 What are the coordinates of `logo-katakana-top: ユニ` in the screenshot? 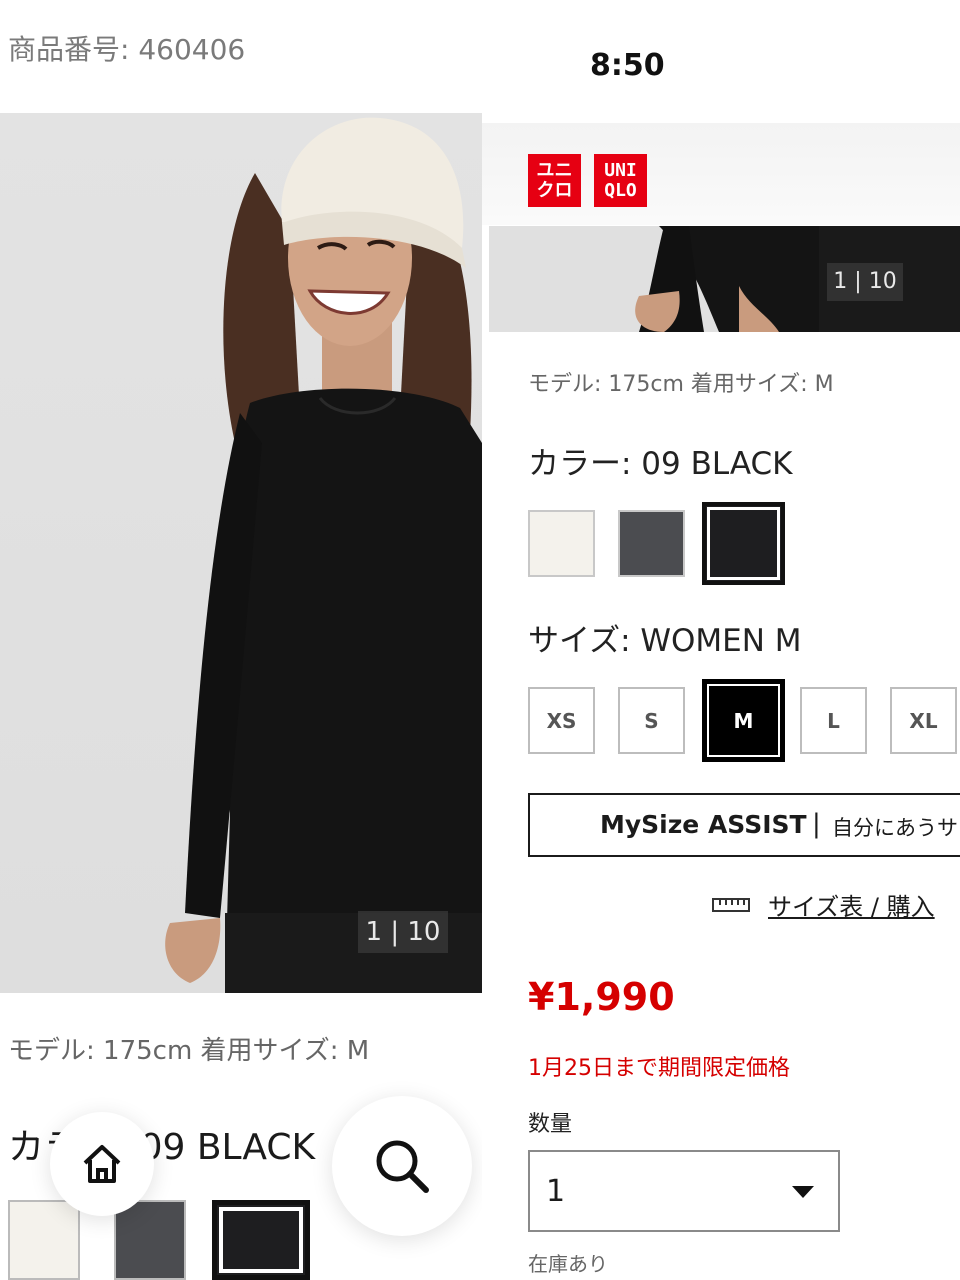 It's located at (554, 170).